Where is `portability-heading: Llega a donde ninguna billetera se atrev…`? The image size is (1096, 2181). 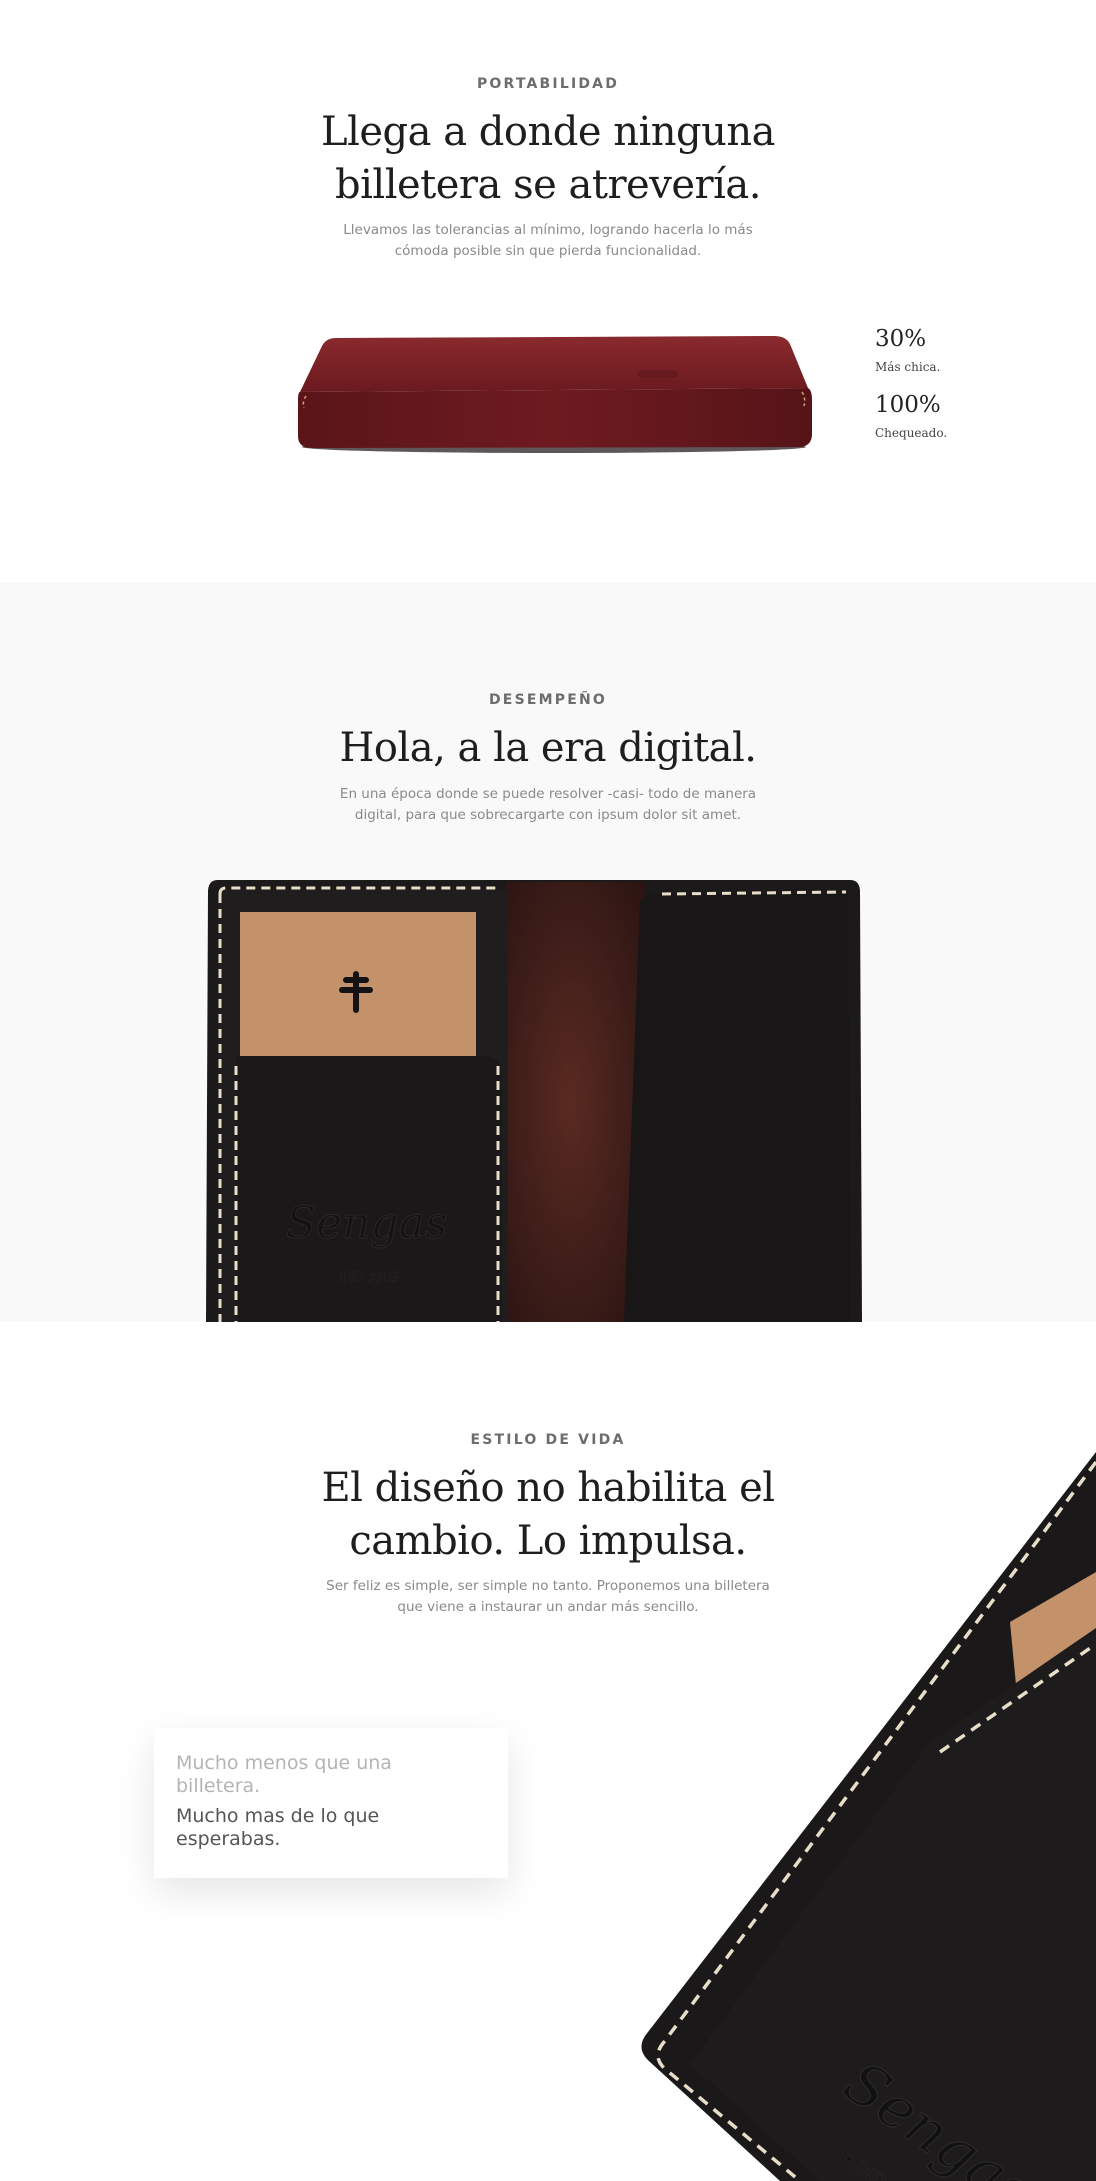 portability-heading: Llega a donde ninguna billetera se atrev… is located at coordinates (548, 159).